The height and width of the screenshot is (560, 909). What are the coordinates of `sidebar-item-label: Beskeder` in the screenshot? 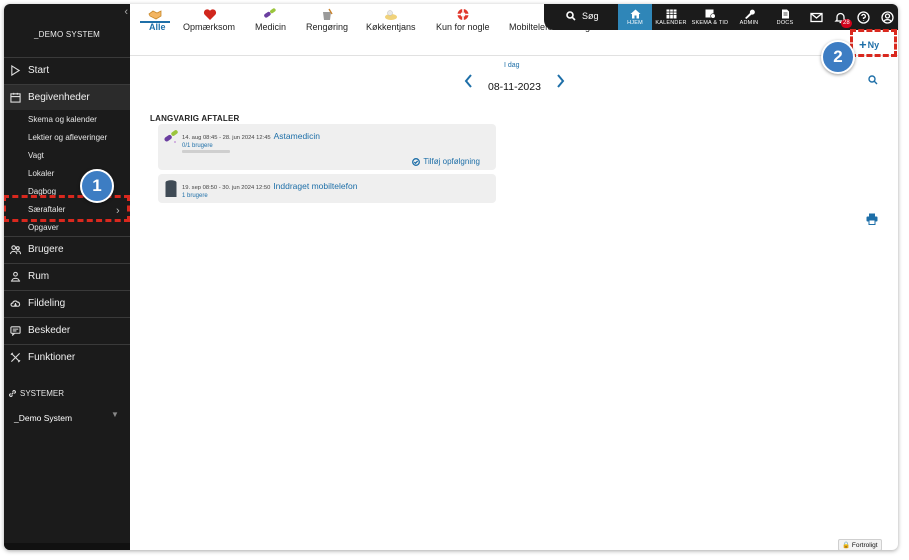 It's located at (49, 330).